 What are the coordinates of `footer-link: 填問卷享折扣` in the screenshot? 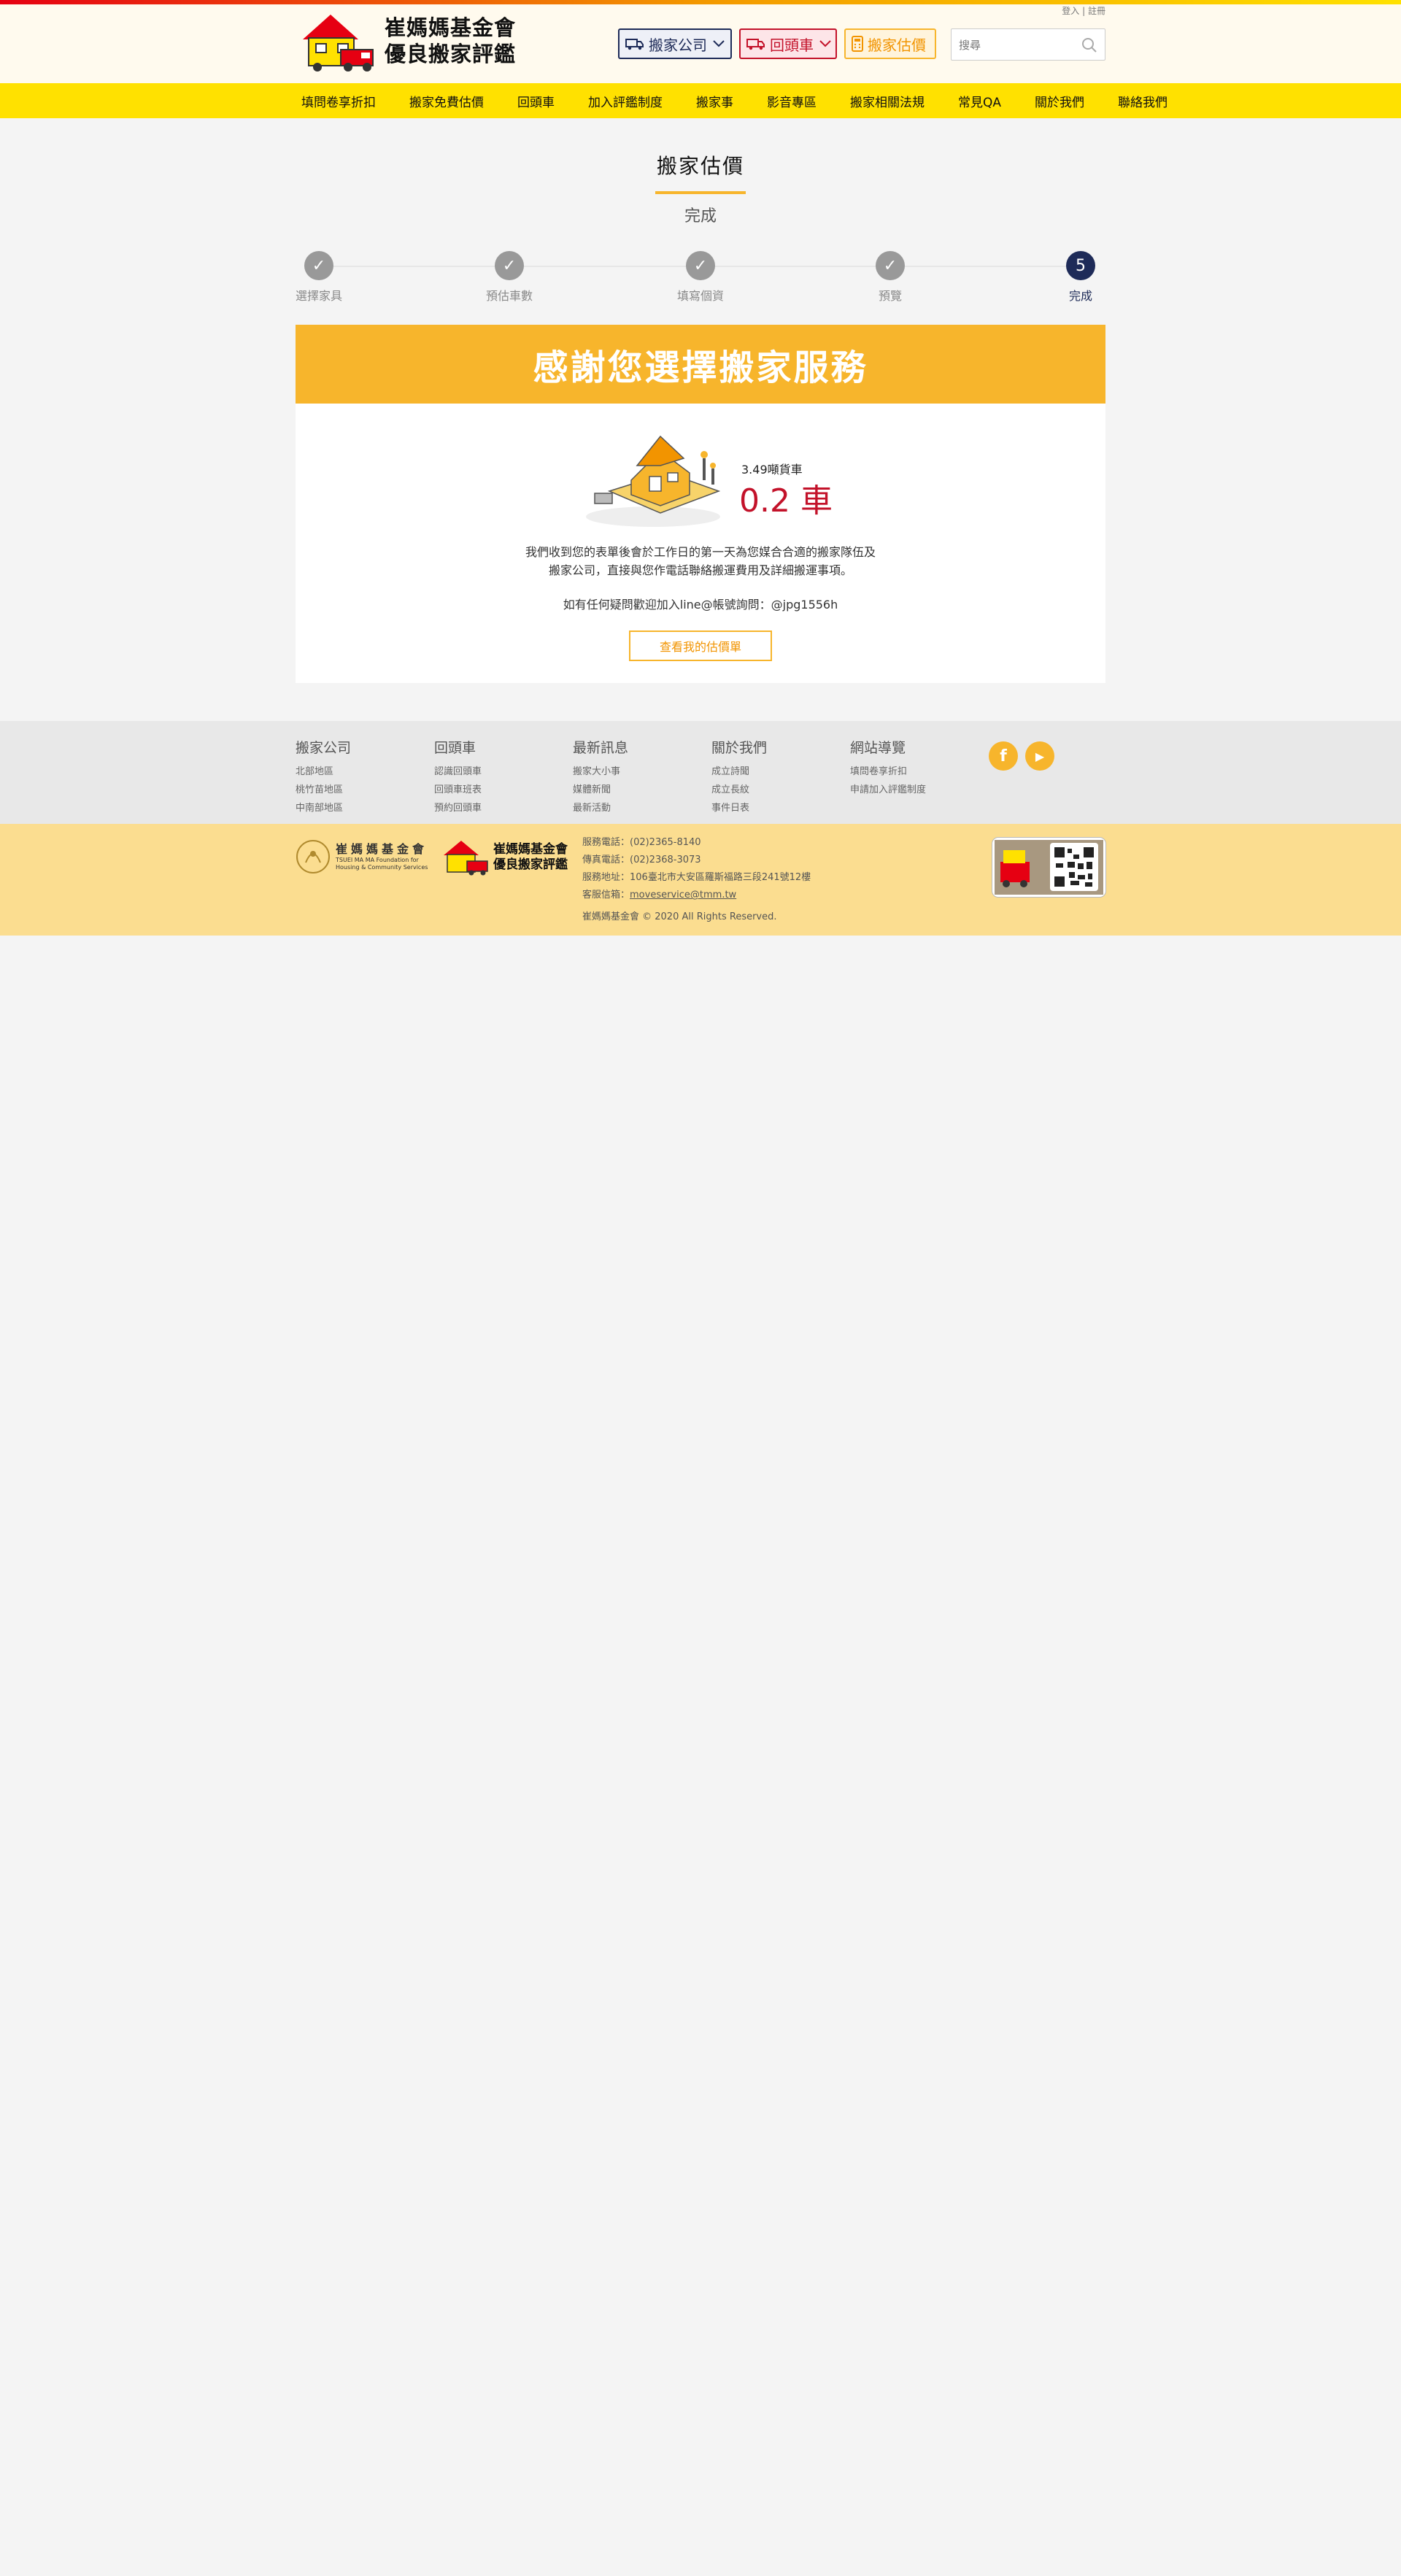 It's located at (888, 772).